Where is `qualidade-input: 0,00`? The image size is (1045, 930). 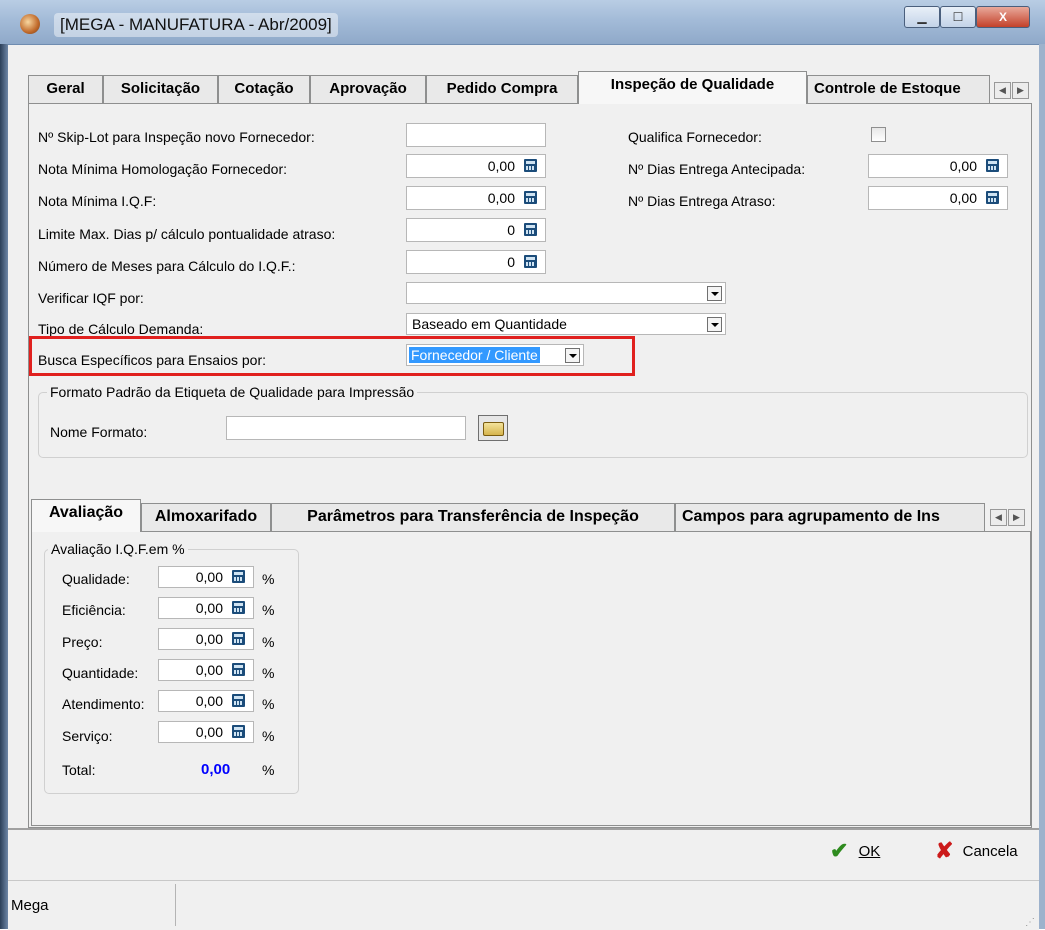
qualidade-input: 0,00 is located at coordinates (206, 577).